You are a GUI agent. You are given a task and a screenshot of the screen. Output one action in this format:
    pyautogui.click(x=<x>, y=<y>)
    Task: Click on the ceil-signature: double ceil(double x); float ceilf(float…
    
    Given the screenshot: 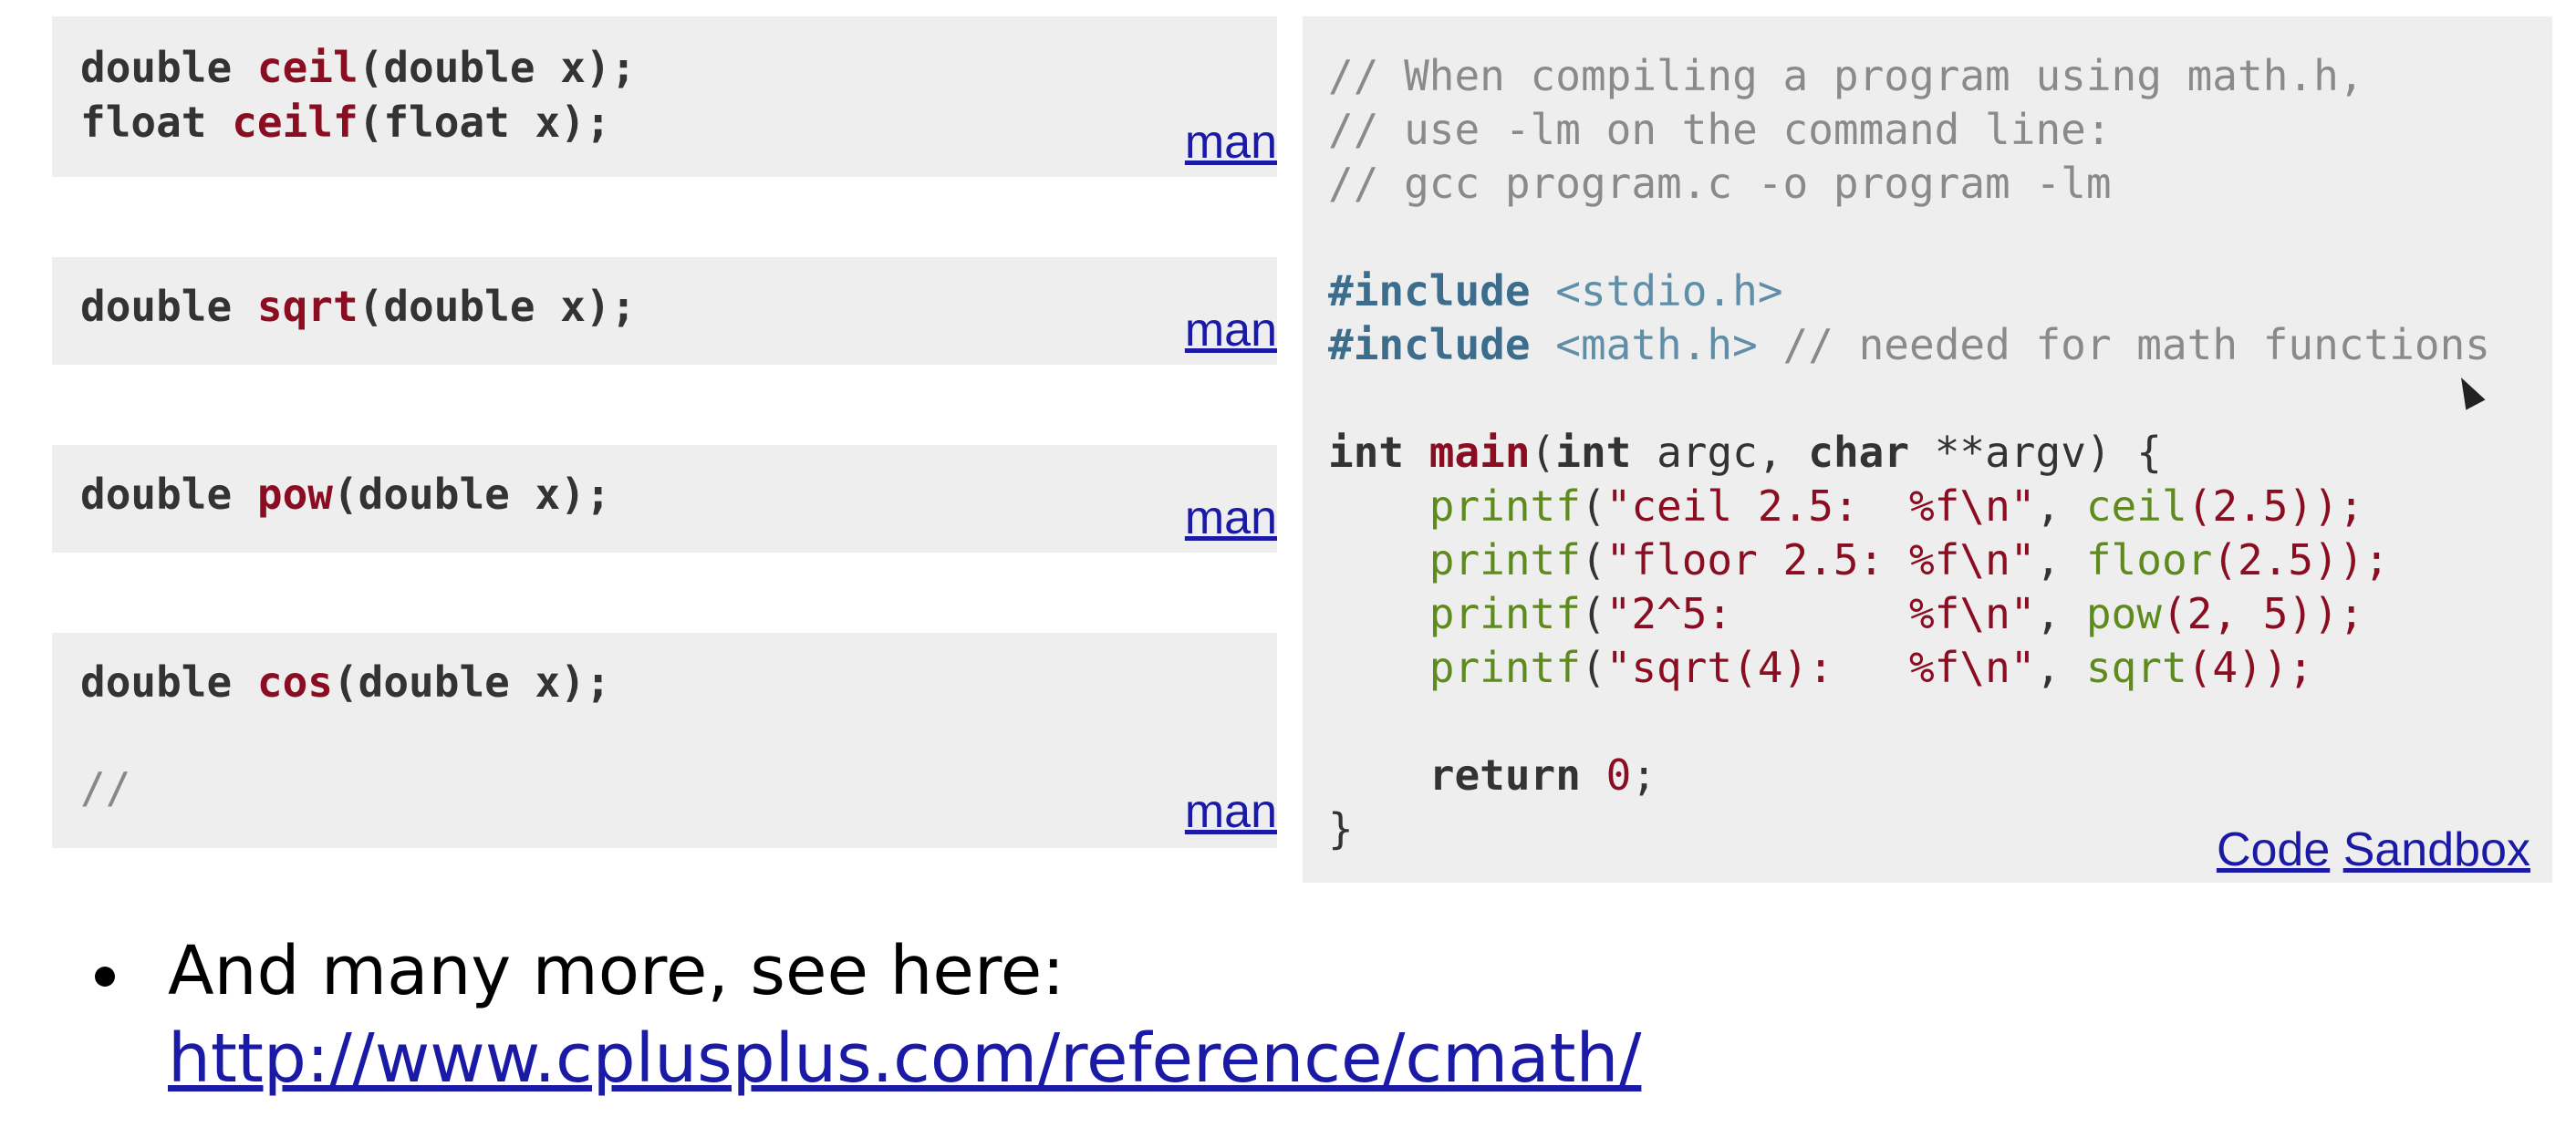 What is the action you would take?
    pyautogui.click(x=358, y=95)
    